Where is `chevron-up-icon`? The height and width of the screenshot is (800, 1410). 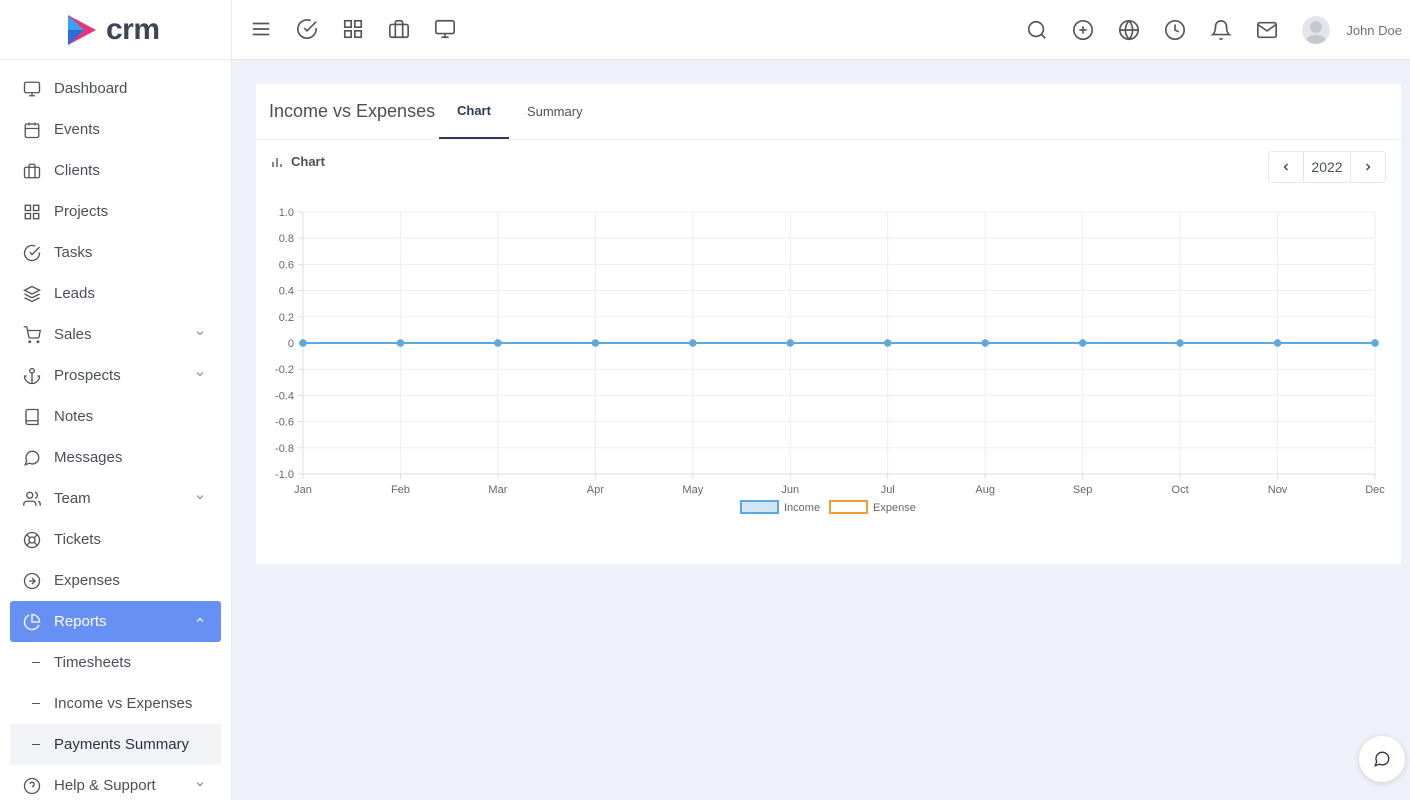 chevron-up-icon is located at coordinates (200, 619).